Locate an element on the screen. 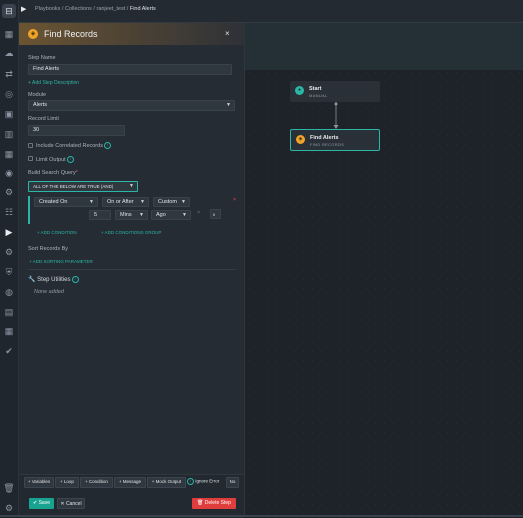 This screenshot has height=518, width=523. chart-icon: ▥ is located at coordinates (9, 134).